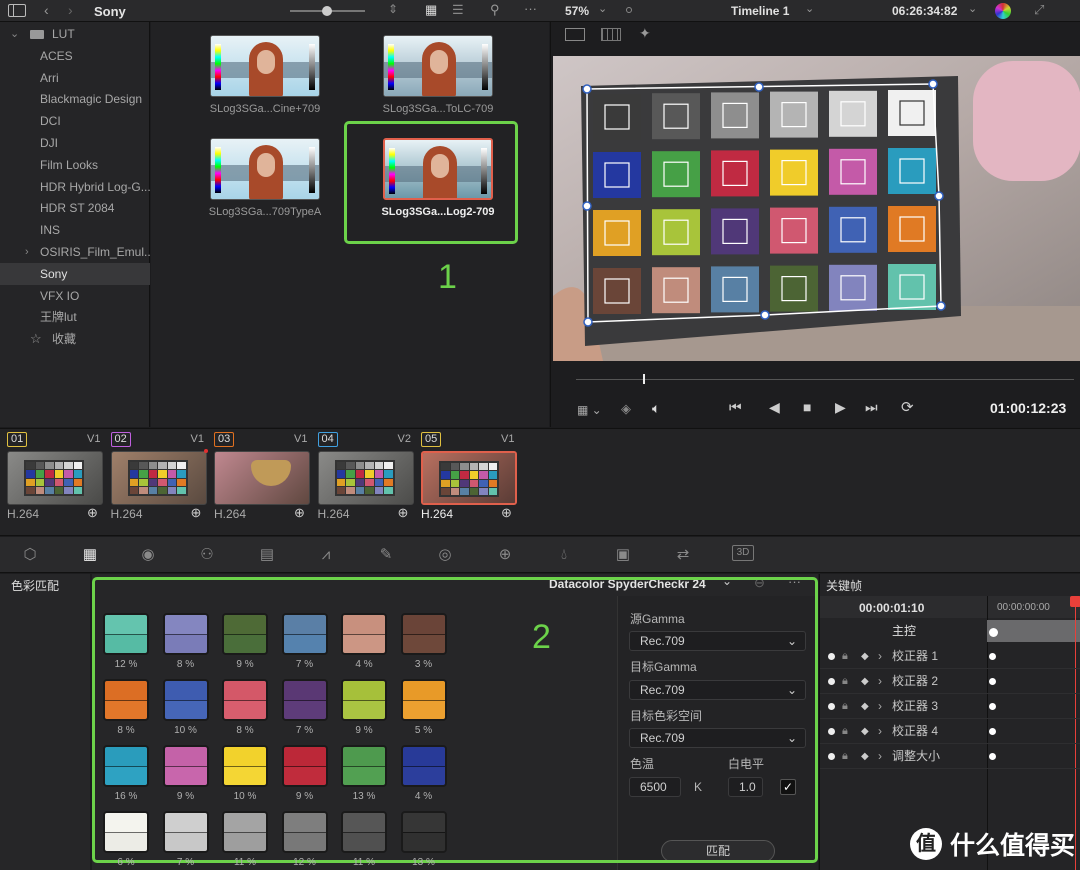  I want to click on keyframe-row: 🔒︎ ◆ › 校正器 2, so click(950, 681).